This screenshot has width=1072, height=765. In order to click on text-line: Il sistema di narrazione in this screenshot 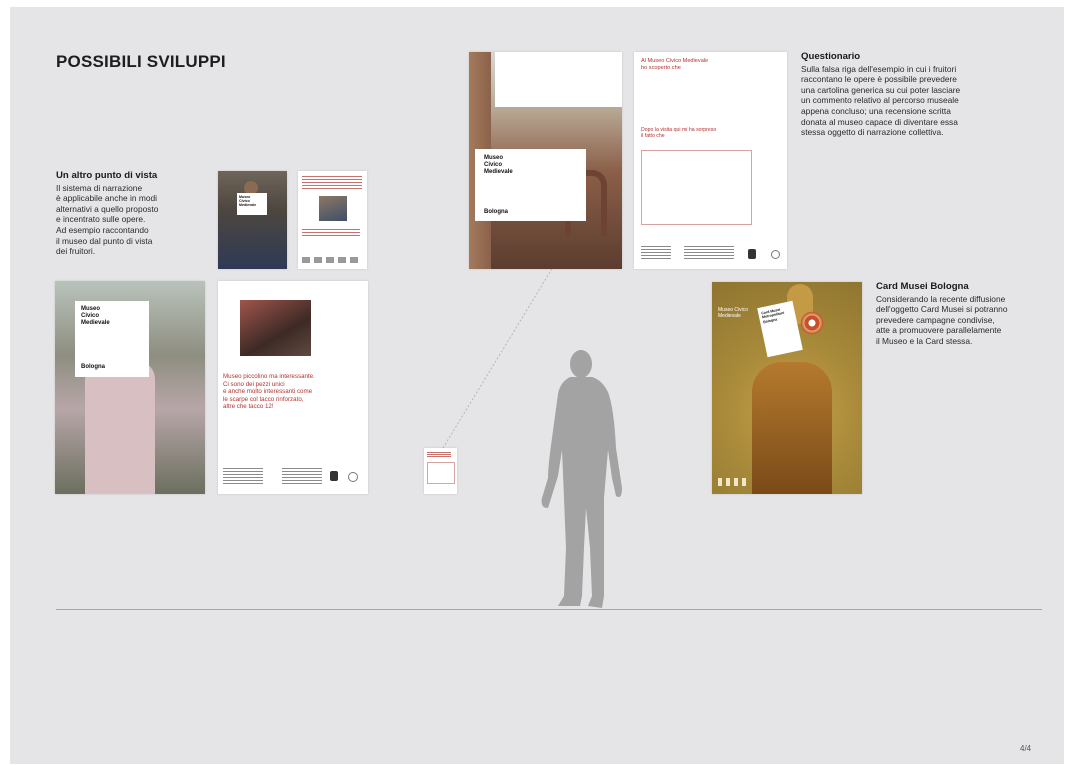, I will do `click(99, 187)`.